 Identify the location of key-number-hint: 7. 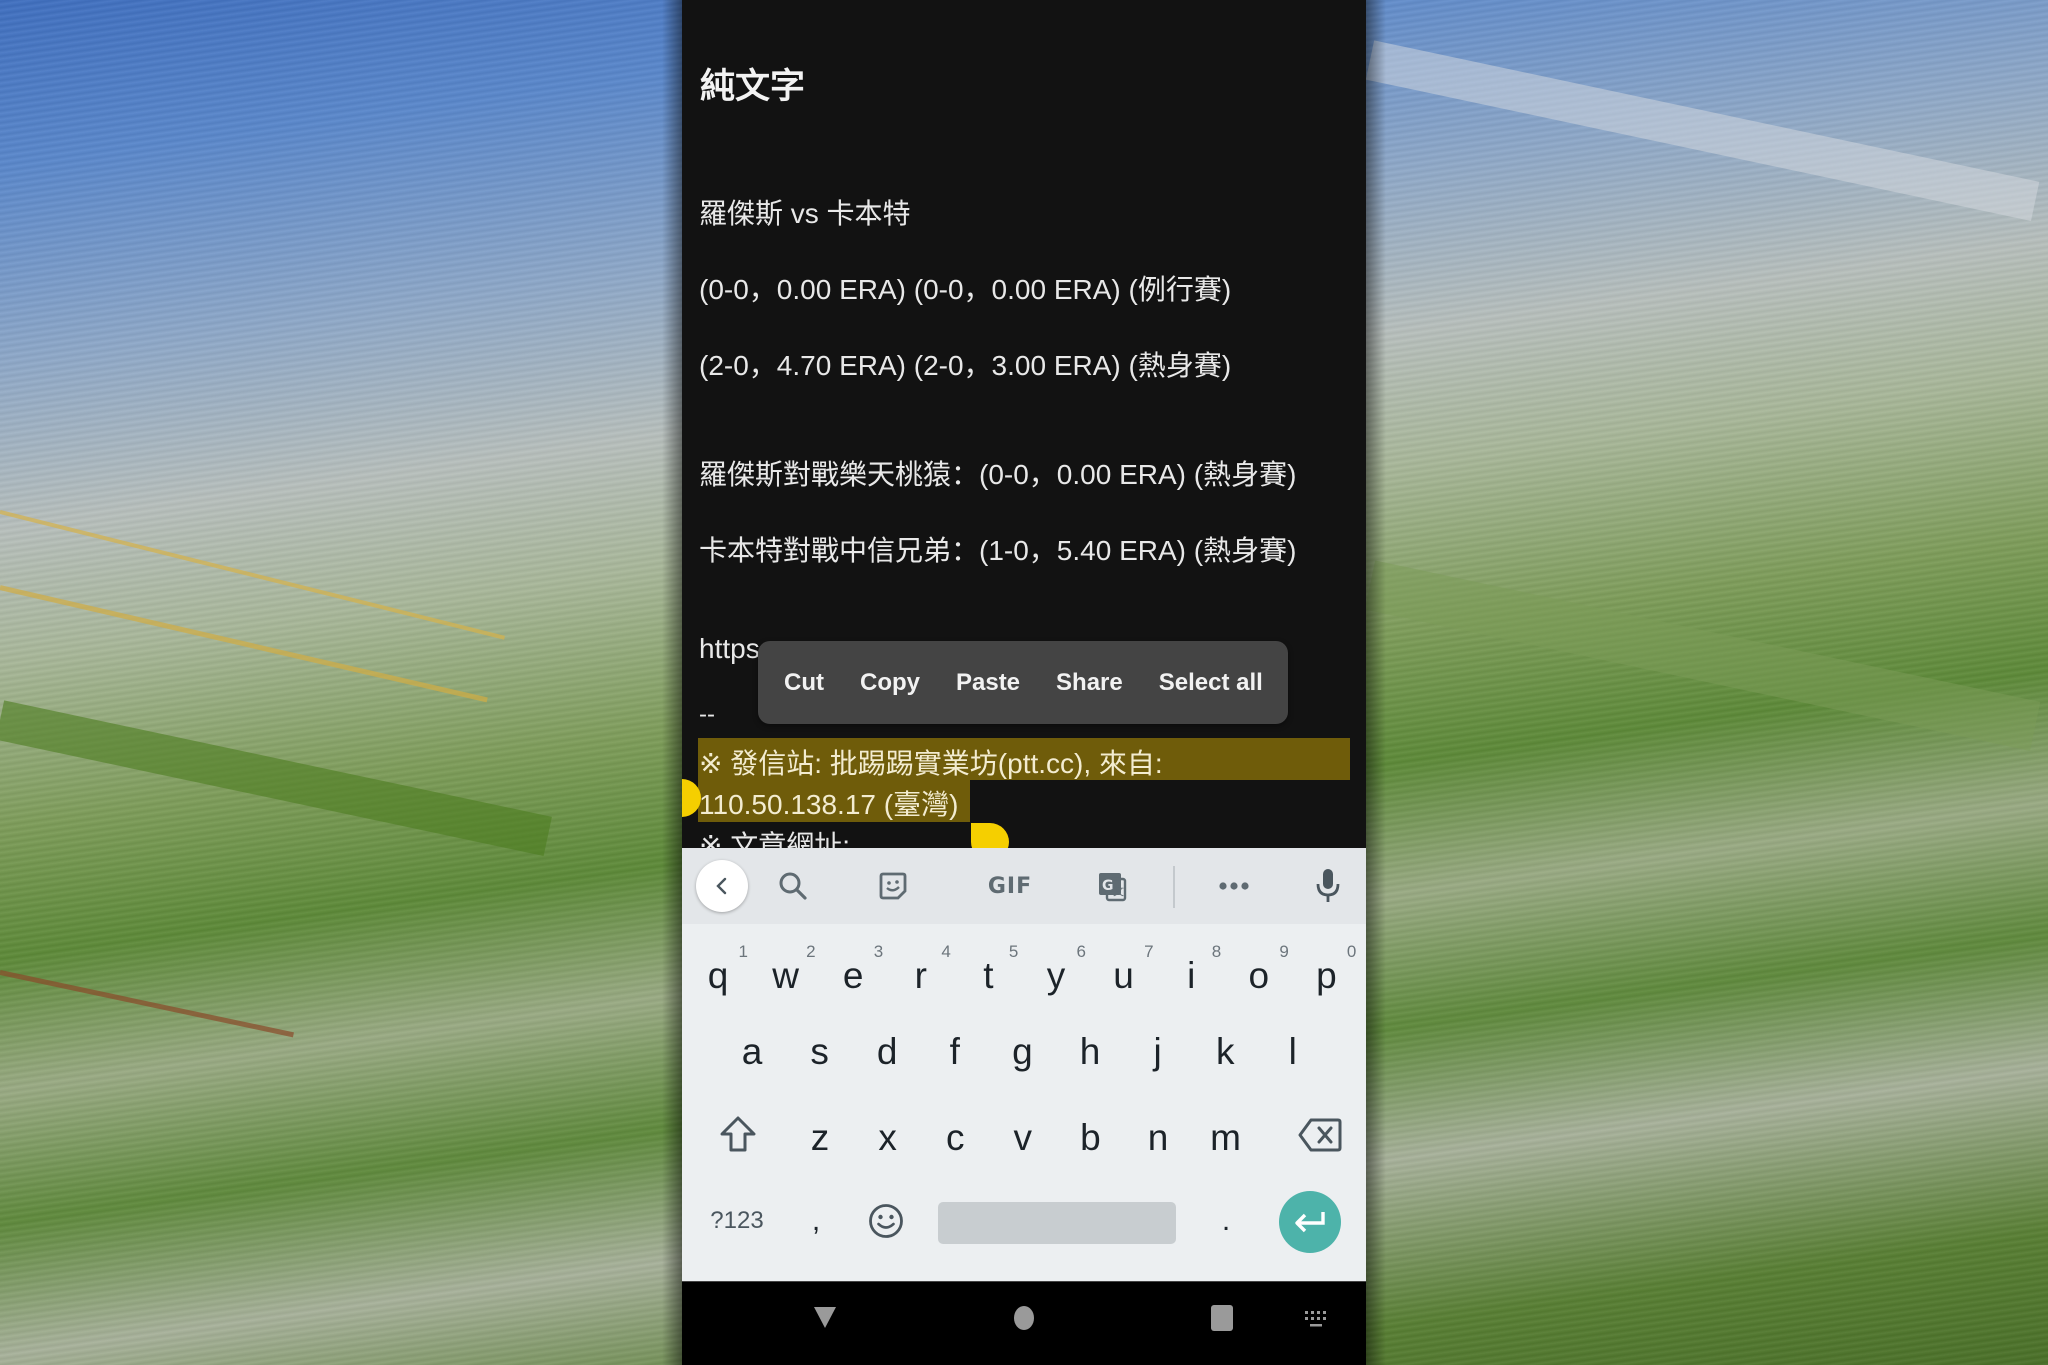
(1149, 951).